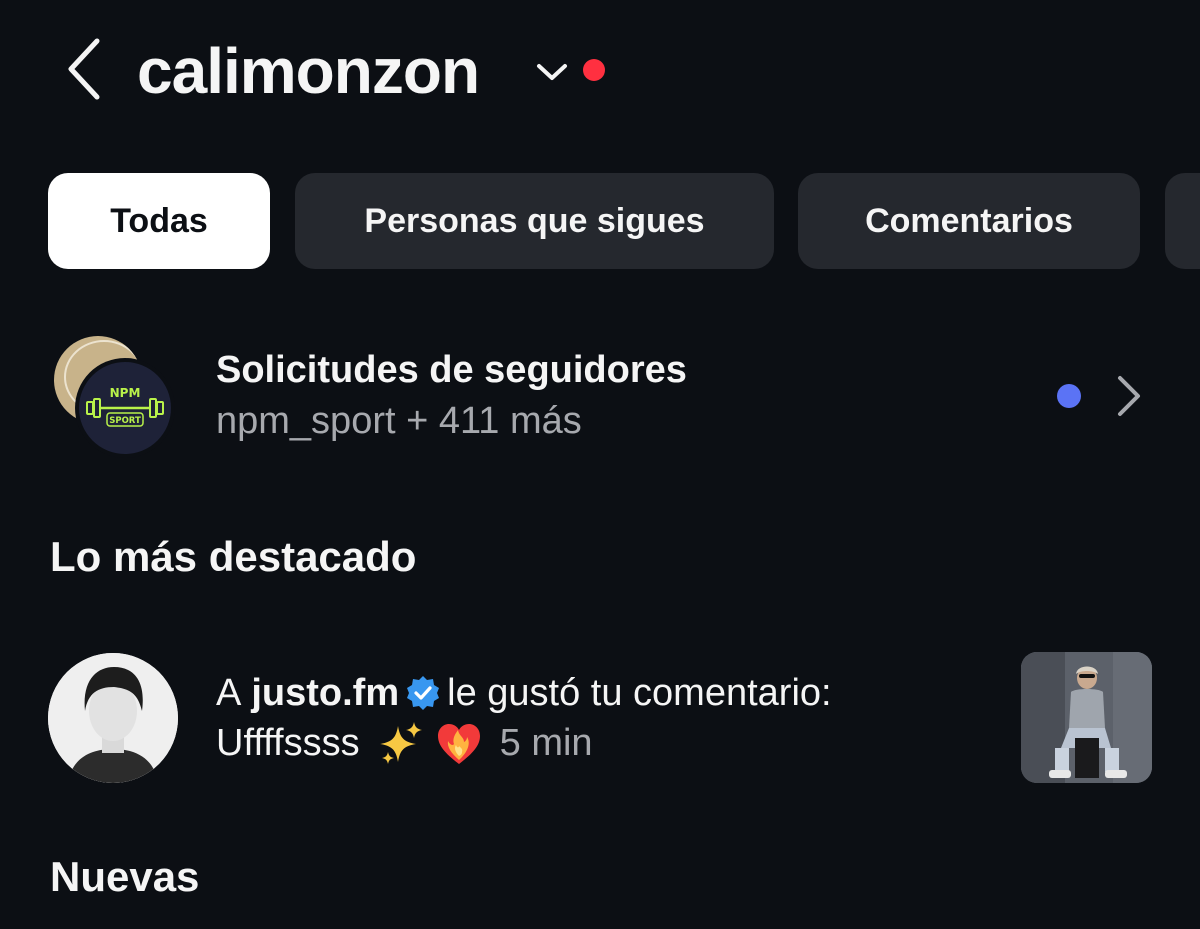 This screenshot has height=929, width=1200. What do you see at coordinates (125, 421) in the screenshot?
I see `svg-text: SPORT` at bounding box center [125, 421].